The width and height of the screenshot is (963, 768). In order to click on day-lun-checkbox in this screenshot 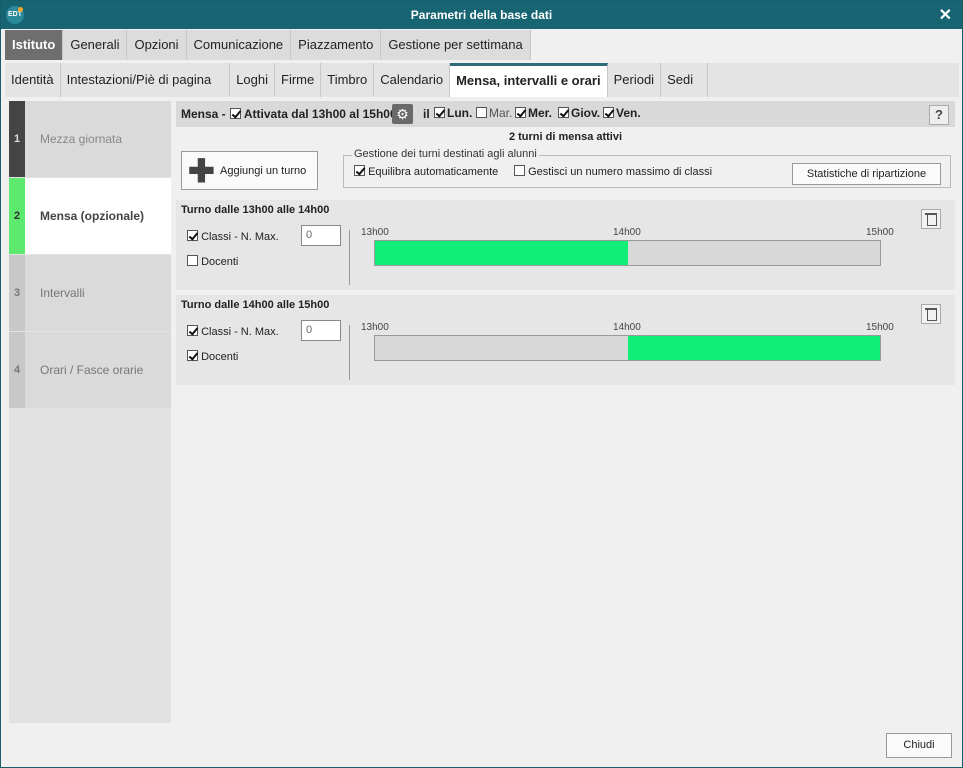, I will do `click(439, 112)`.